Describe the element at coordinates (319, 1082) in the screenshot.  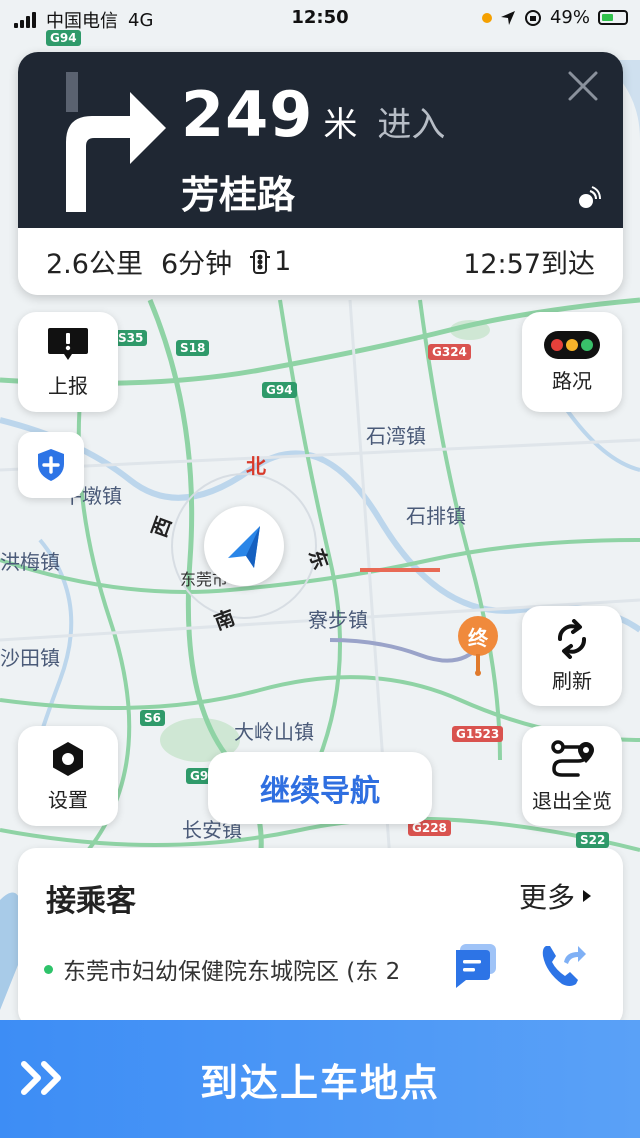
I see `arrive-pickup-label: 到达上车地点` at that location.